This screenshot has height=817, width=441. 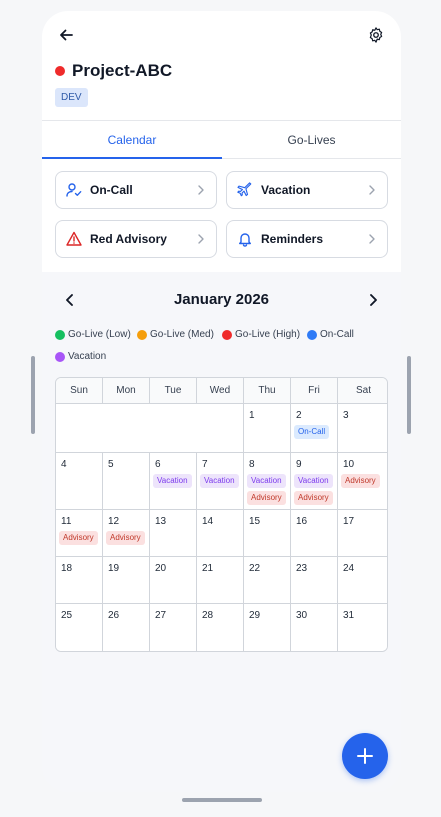 I want to click on day-cell-23: 23, so click(x=314, y=580).